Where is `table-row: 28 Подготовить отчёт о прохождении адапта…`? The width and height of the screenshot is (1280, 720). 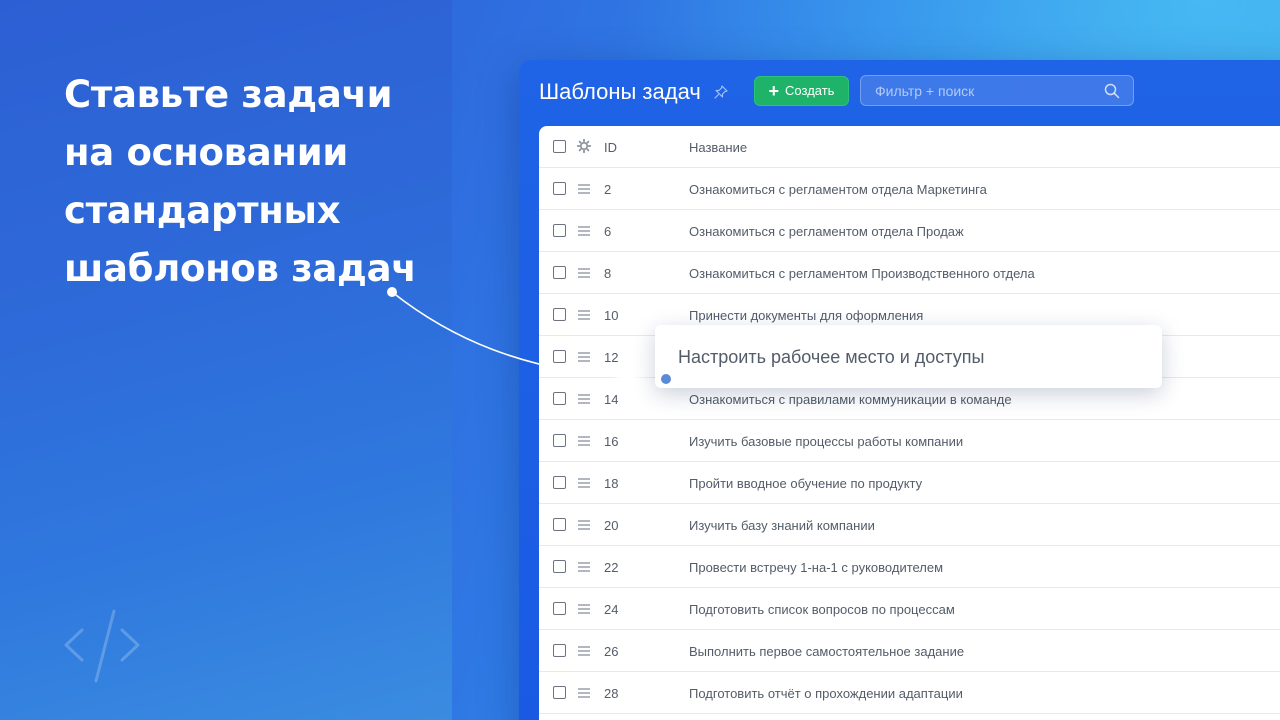
table-row: 28 Подготовить отчёт о прохождении адапта… is located at coordinates (909, 693).